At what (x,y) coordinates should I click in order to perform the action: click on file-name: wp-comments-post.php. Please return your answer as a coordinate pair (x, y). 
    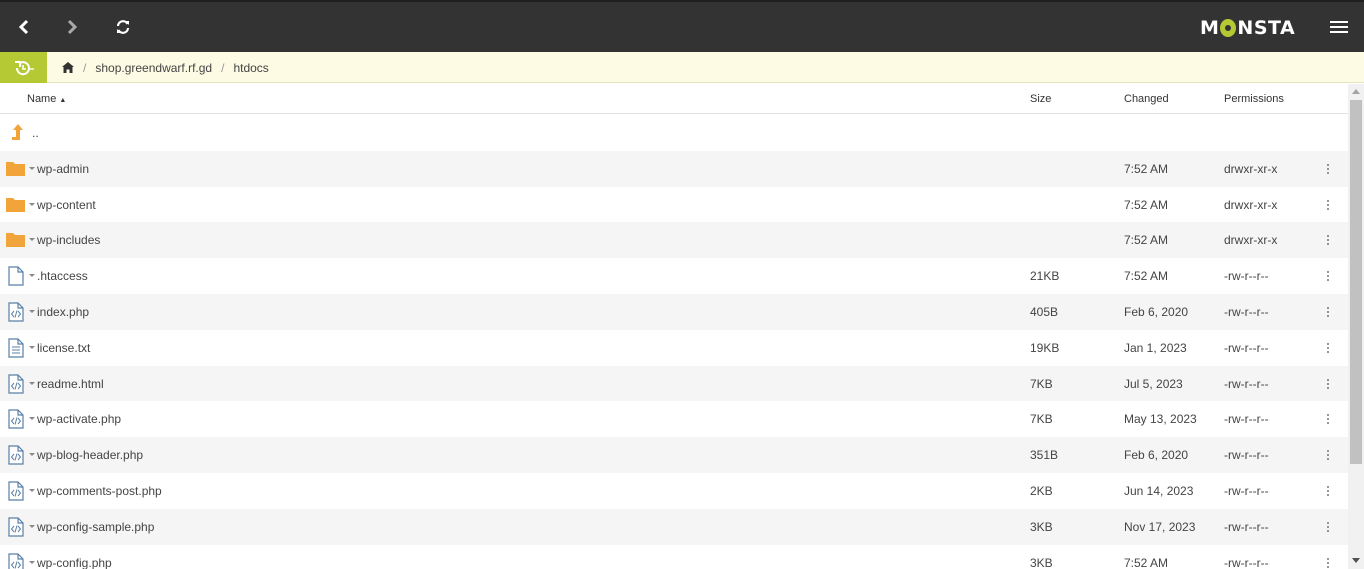
    Looking at the image, I should click on (99, 491).